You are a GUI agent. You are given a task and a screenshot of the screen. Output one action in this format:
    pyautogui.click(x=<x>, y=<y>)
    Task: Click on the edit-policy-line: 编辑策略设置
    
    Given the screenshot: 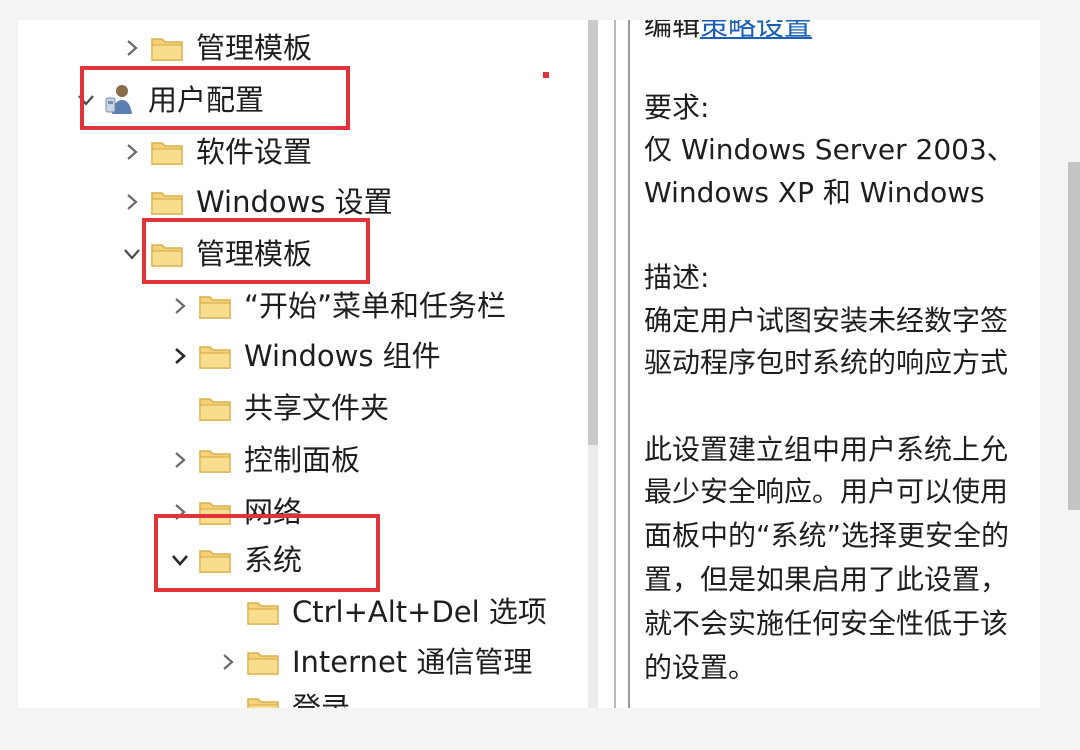 What is the action you would take?
    pyautogui.click(x=728, y=33)
    